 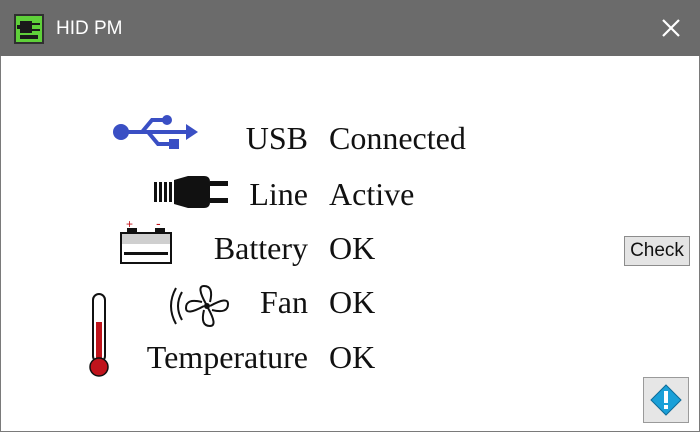 What do you see at coordinates (227, 357) in the screenshot?
I see `temperature-label: Temperature` at bounding box center [227, 357].